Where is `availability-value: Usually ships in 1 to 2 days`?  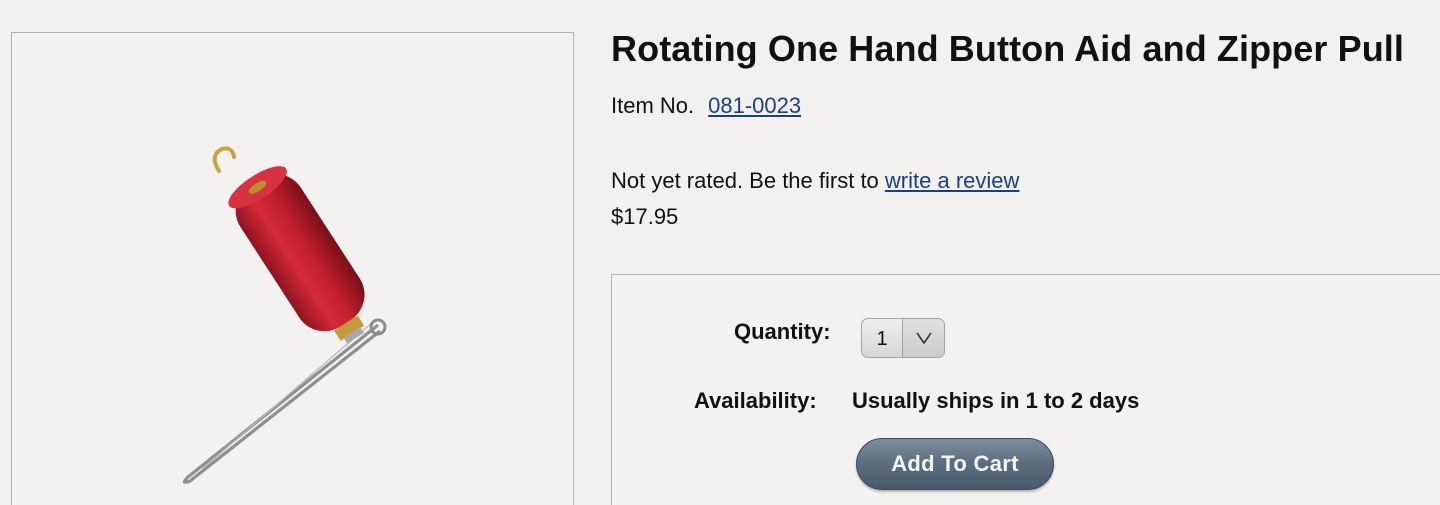 availability-value: Usually ships in 1 to 2 days is located at coordinates (996, 400).